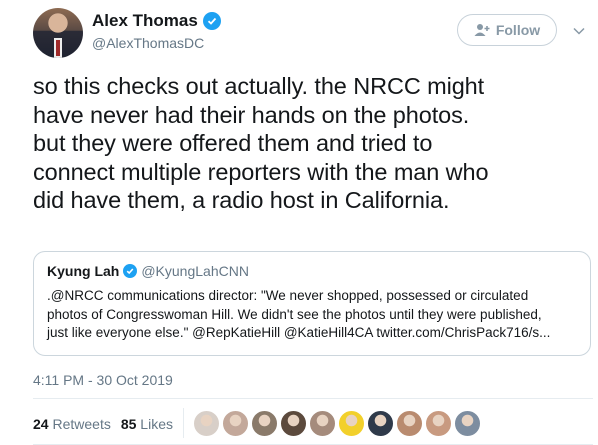  What do you see at coordinates (518, 30) in the screenshot?
I see `follow-button-label: Follow` at bounding box center [518, 30].